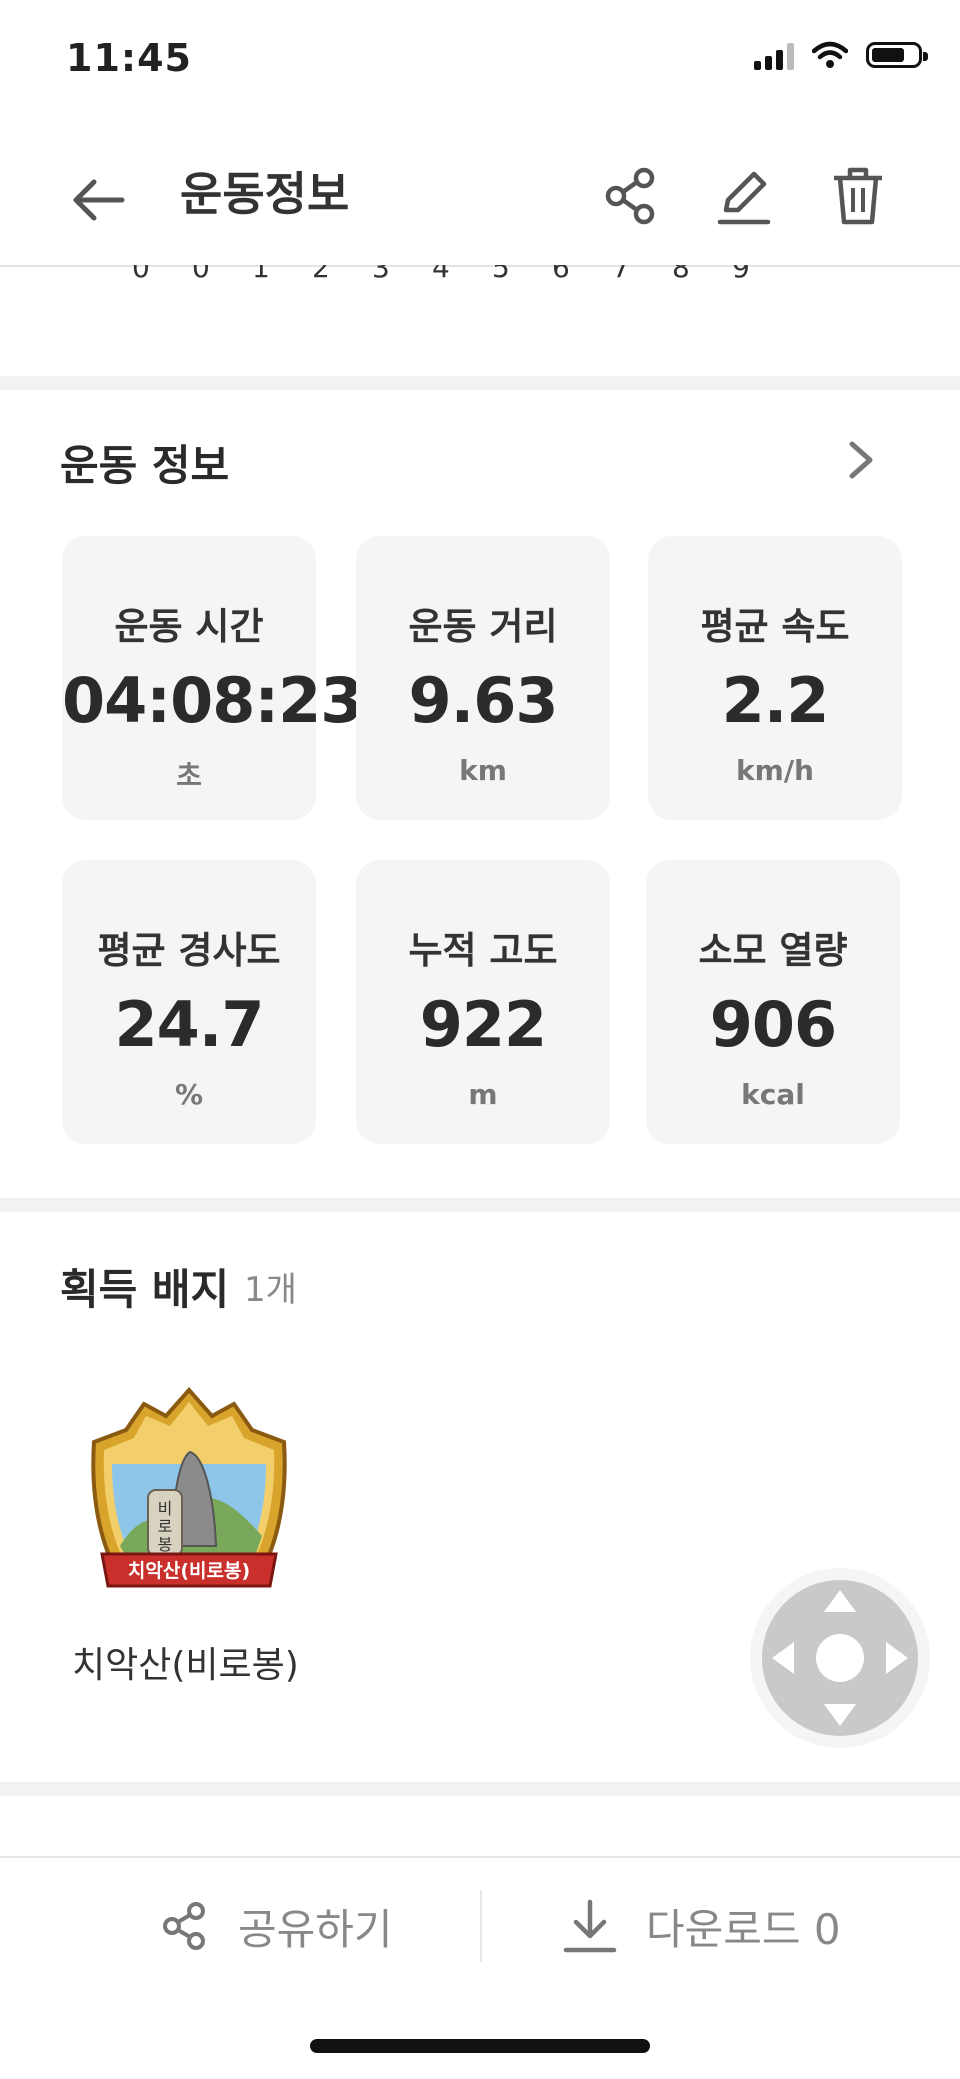 This screenshot has width=960, height=2079. What do you see at coordinates (480, 2046) in the screenshot?
I see `home-indicator` at bounding box center [480, 2046].